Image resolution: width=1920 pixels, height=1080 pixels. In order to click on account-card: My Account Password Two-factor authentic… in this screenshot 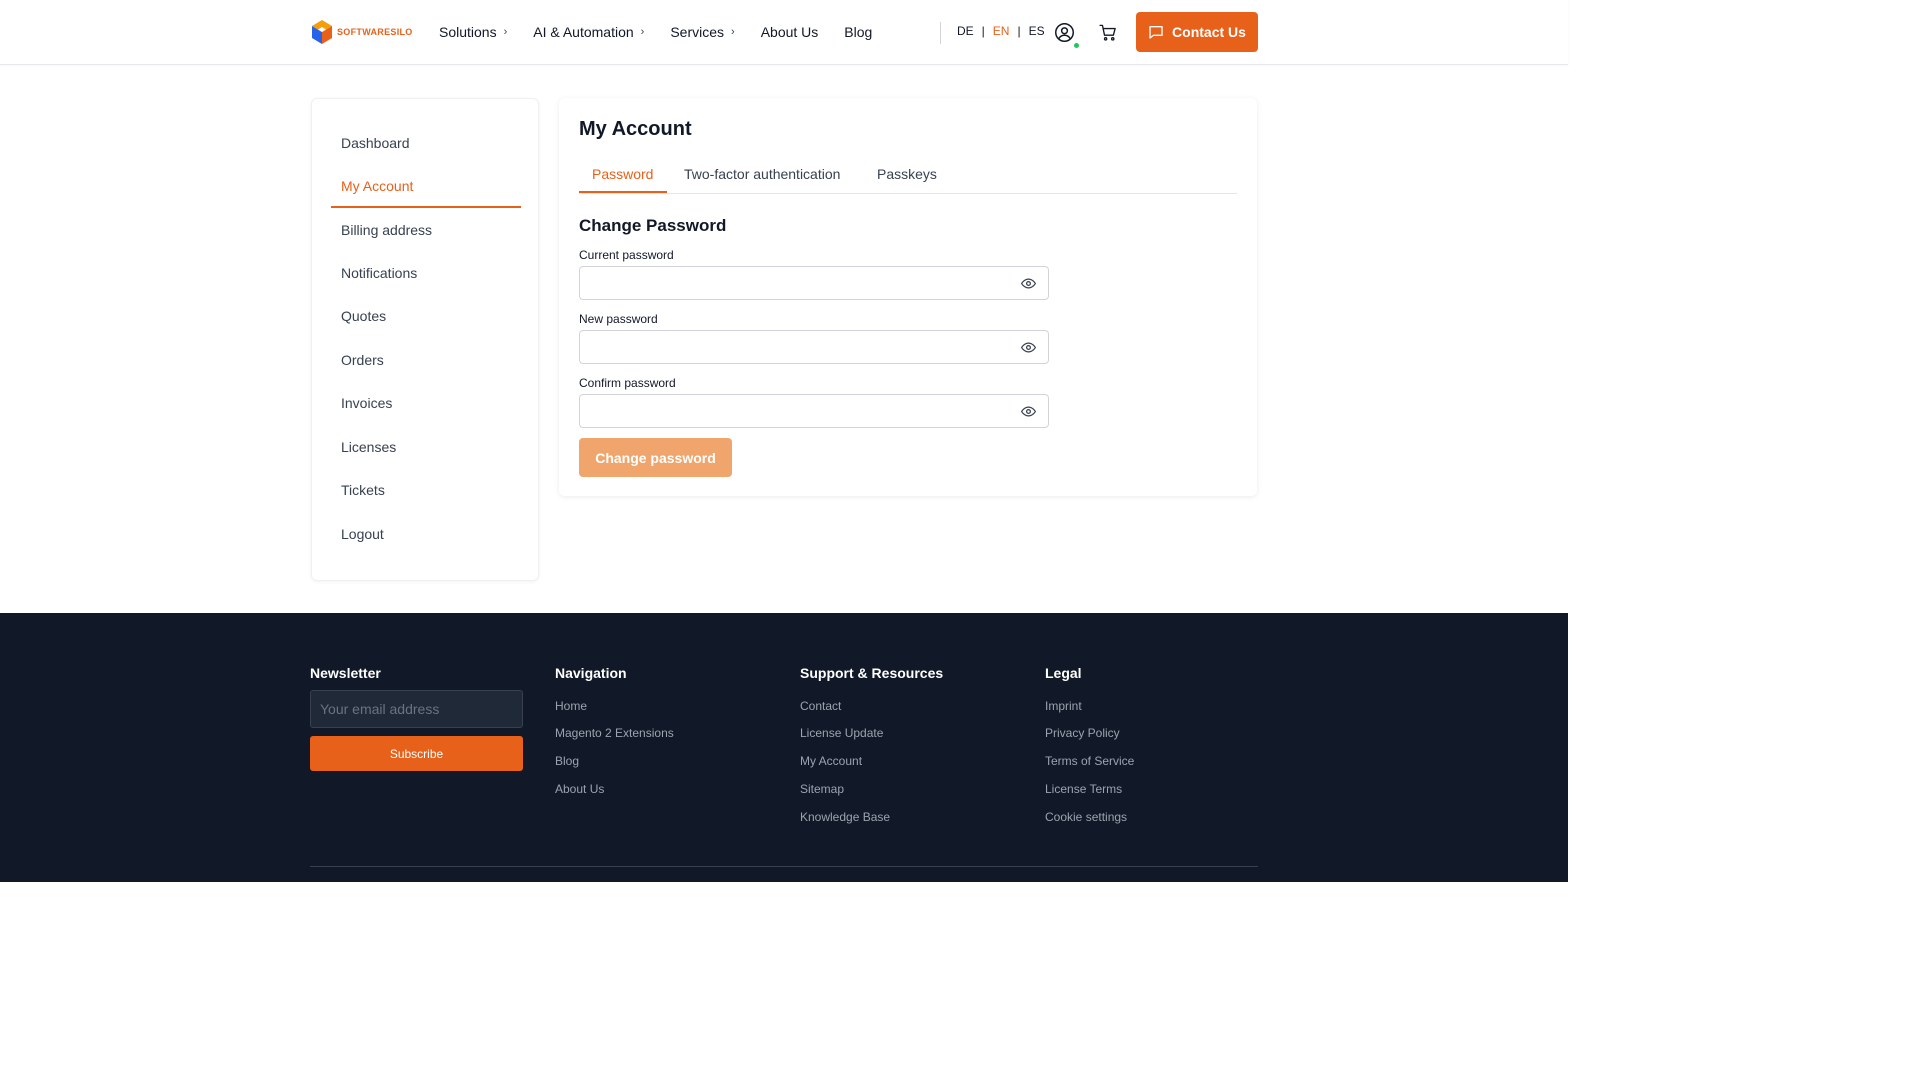, I will do `click(908, 297)`.